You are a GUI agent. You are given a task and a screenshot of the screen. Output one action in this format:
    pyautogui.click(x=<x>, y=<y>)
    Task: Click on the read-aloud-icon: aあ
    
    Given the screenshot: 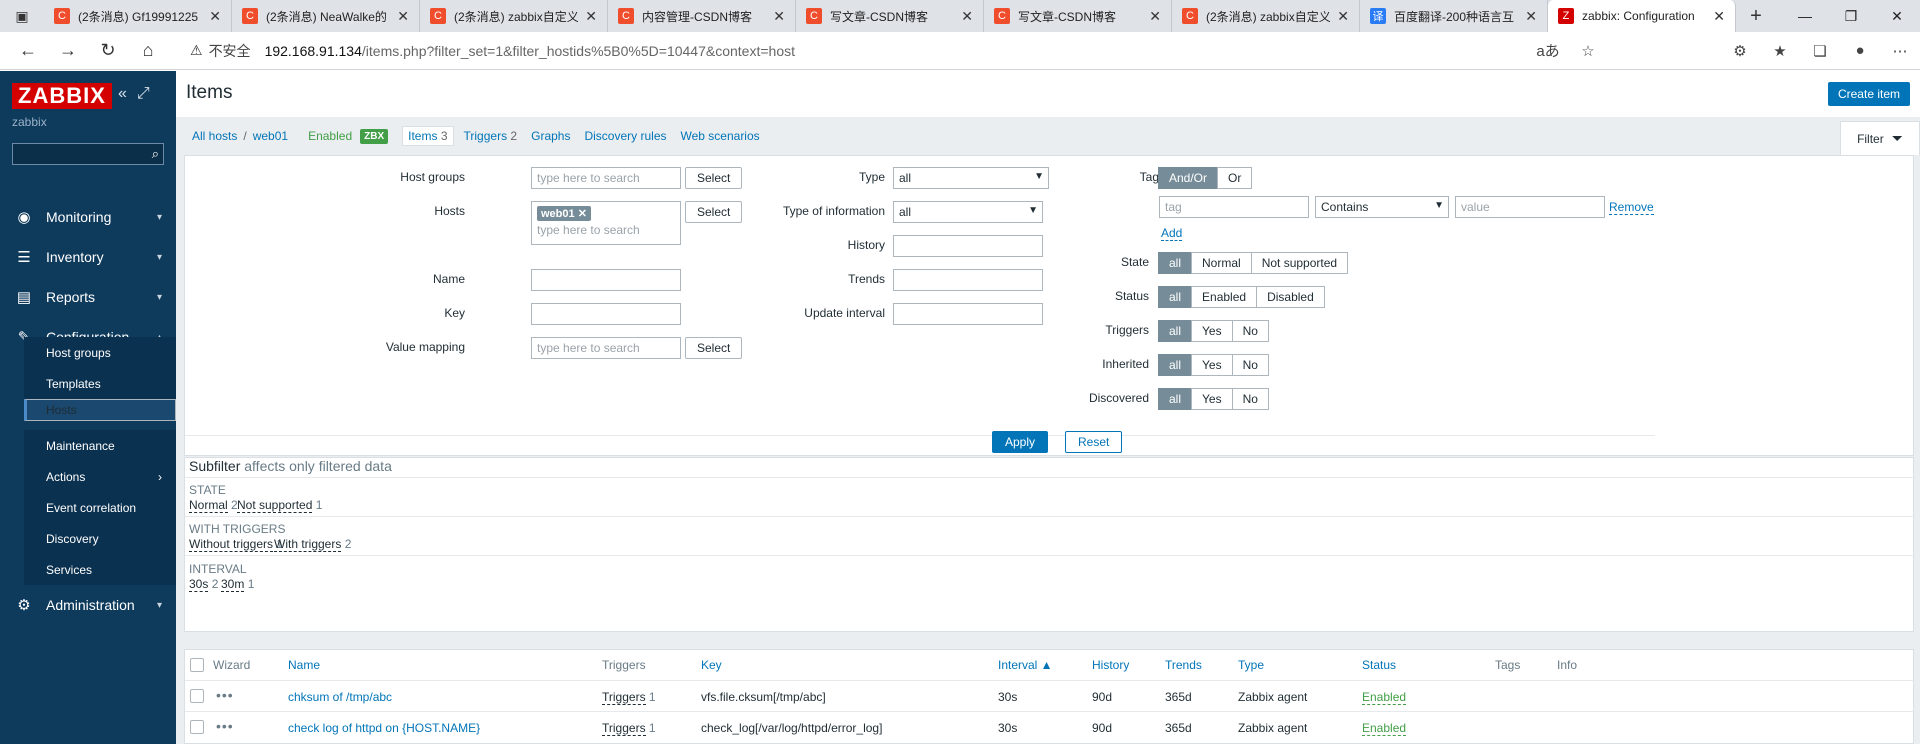 What is the action you would take?
    pyautogui.click(x=1548, y=51)
    